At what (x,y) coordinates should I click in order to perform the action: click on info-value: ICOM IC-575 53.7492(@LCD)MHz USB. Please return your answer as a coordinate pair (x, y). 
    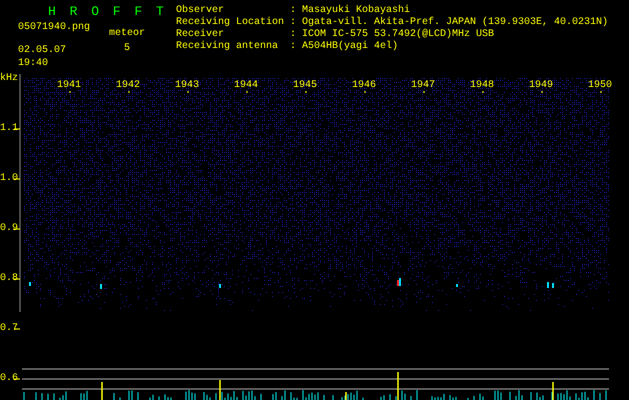
    Looking at the image, I should click on (398, 34).